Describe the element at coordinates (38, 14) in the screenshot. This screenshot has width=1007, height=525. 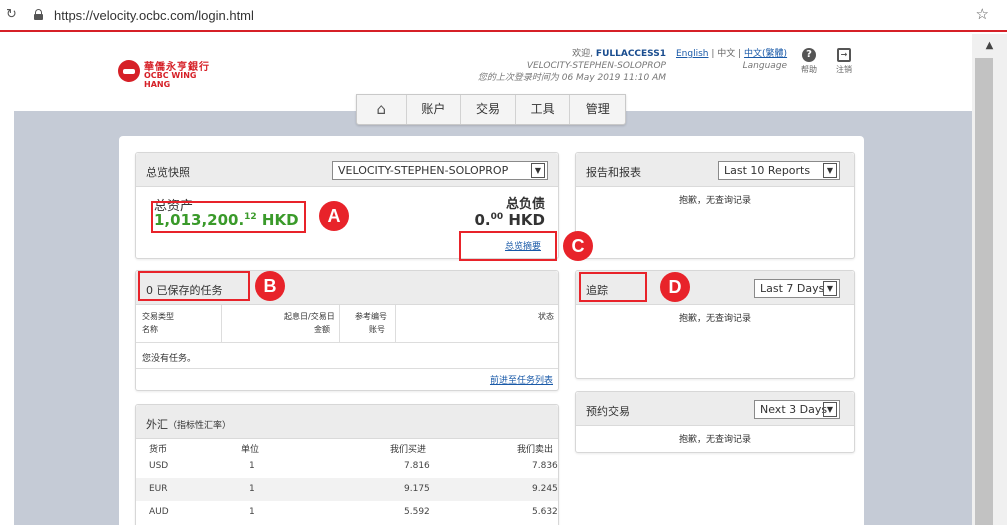
I see `lock-icon` at that location.